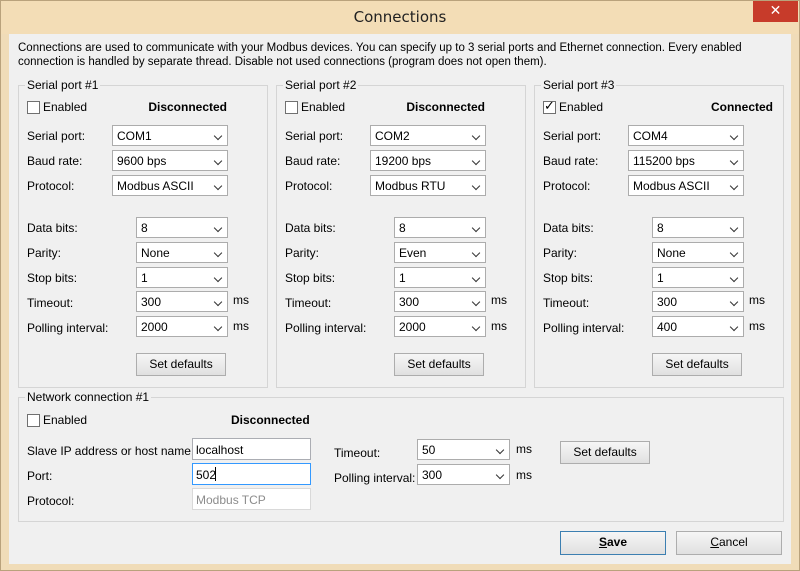 The image size is (800, 571). Describe the element at coordinates (111, 451) in the screenshot. I see `host-label: Slave IP address or host name:` at that location.